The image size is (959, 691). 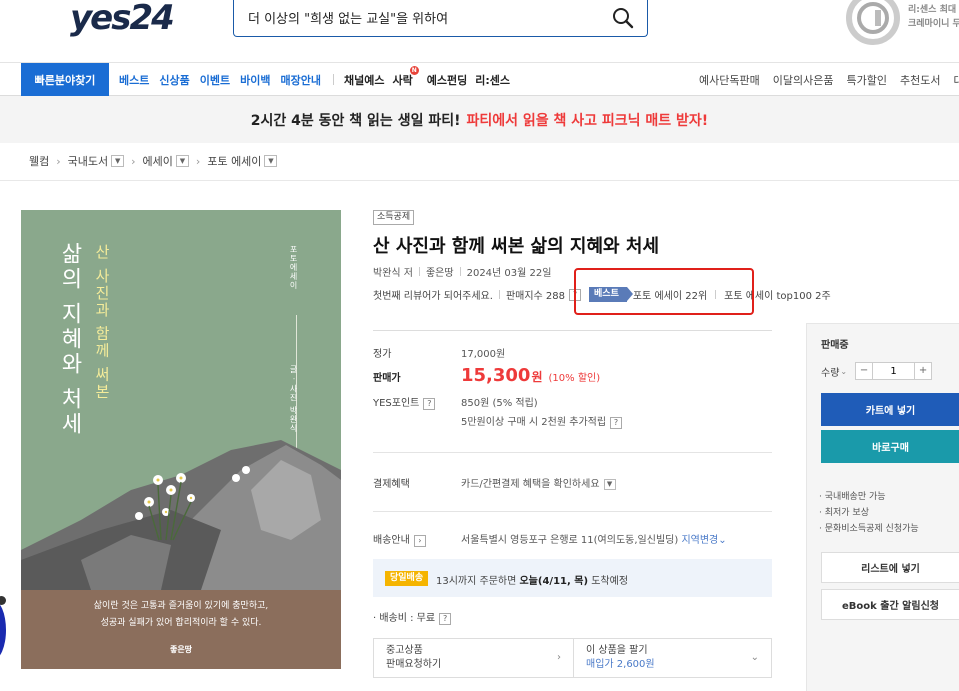 I want to click on floating-widget, so click(x=3, y=630).